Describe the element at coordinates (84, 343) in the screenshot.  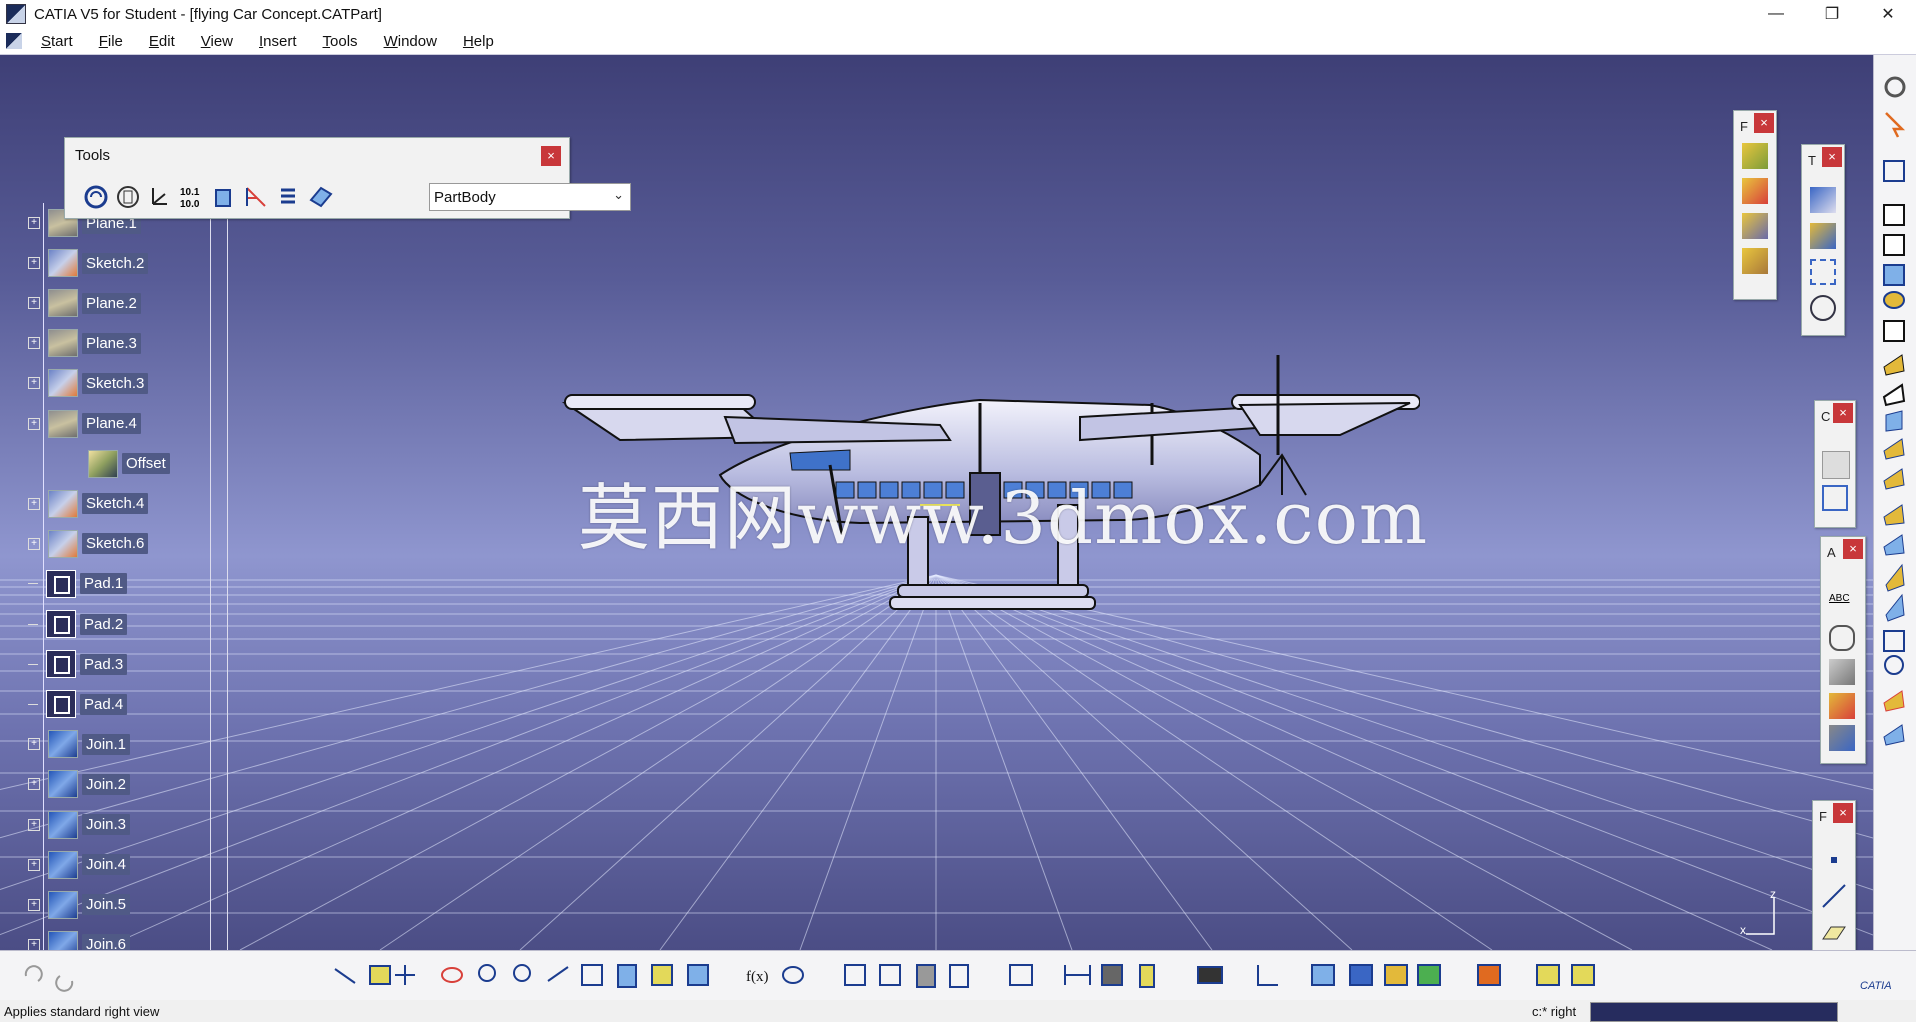
I see `tree-node: + Plane.3` at that location.